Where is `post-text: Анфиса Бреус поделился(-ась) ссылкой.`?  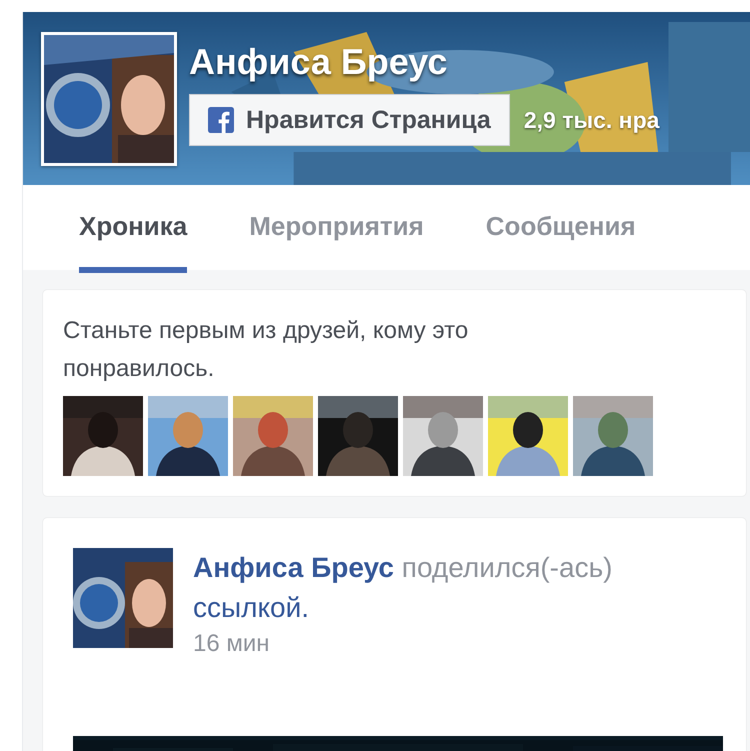 post-text: Анфиса Бреус поделился(-ась) ссылкой. is located at coordinates (403, 588).